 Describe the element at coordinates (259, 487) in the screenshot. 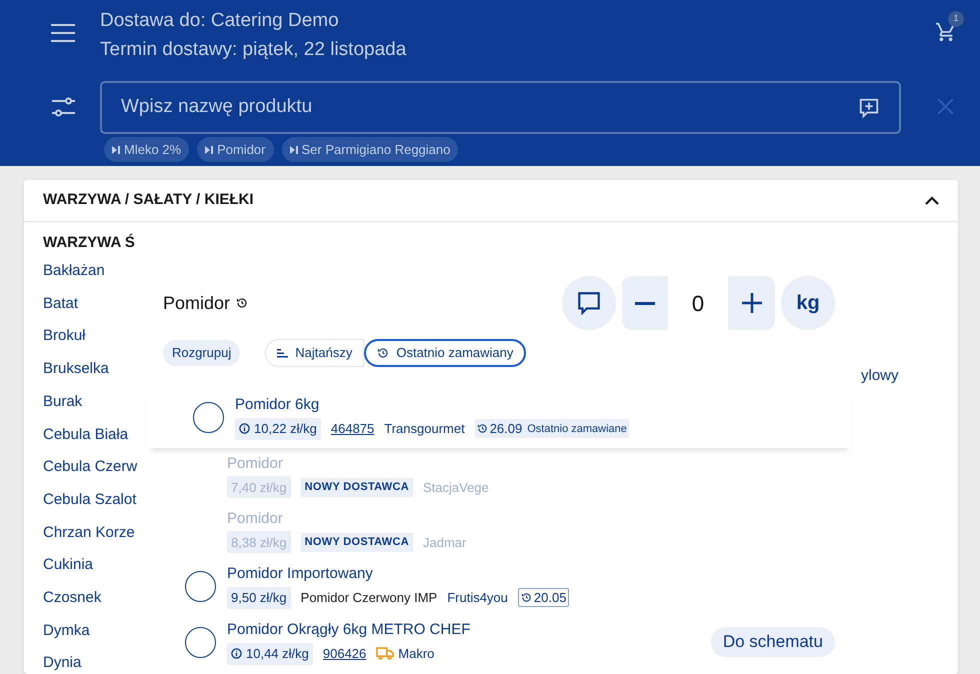

I see `price-badge: 7,40 zł/kg` at that location.